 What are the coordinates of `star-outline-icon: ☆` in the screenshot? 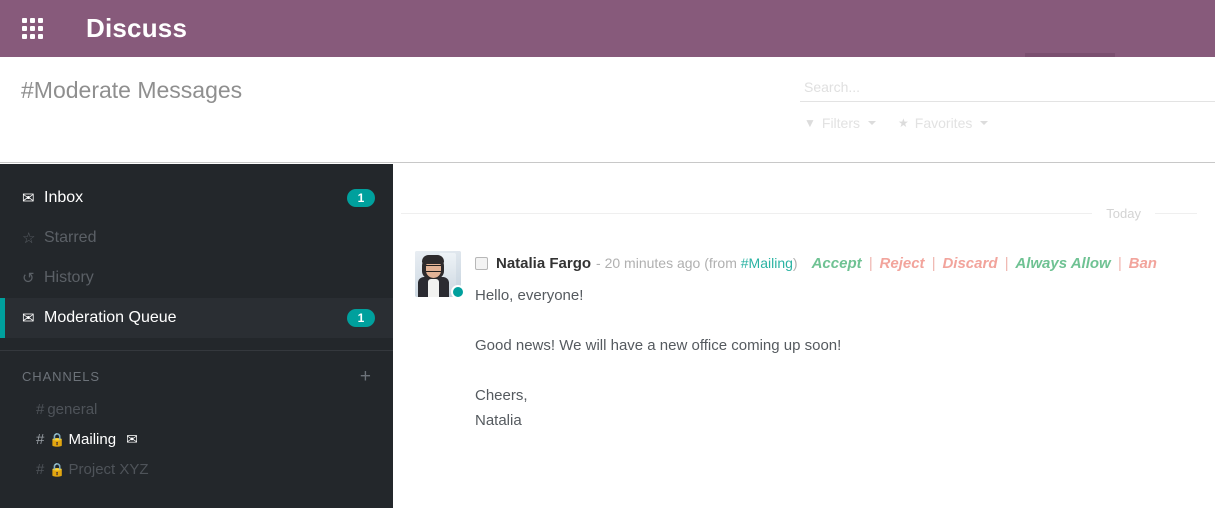 It's located at (29, 238).